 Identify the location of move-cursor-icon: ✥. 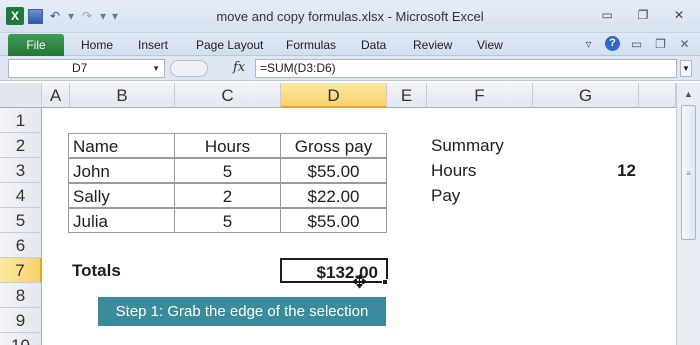
(360, 282).